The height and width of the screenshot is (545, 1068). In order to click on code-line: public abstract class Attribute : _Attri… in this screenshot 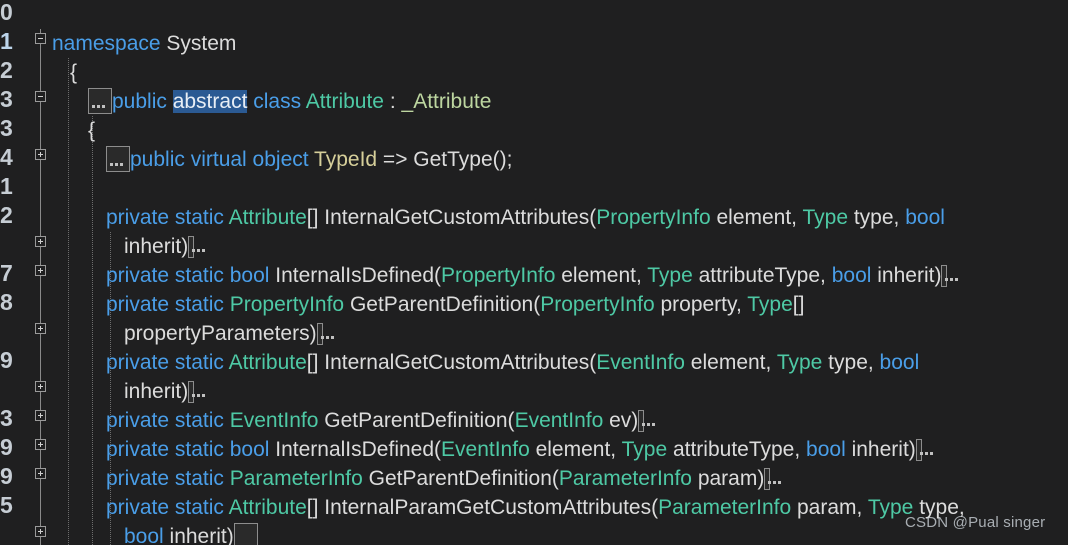, I will do `click(289, 101)`.